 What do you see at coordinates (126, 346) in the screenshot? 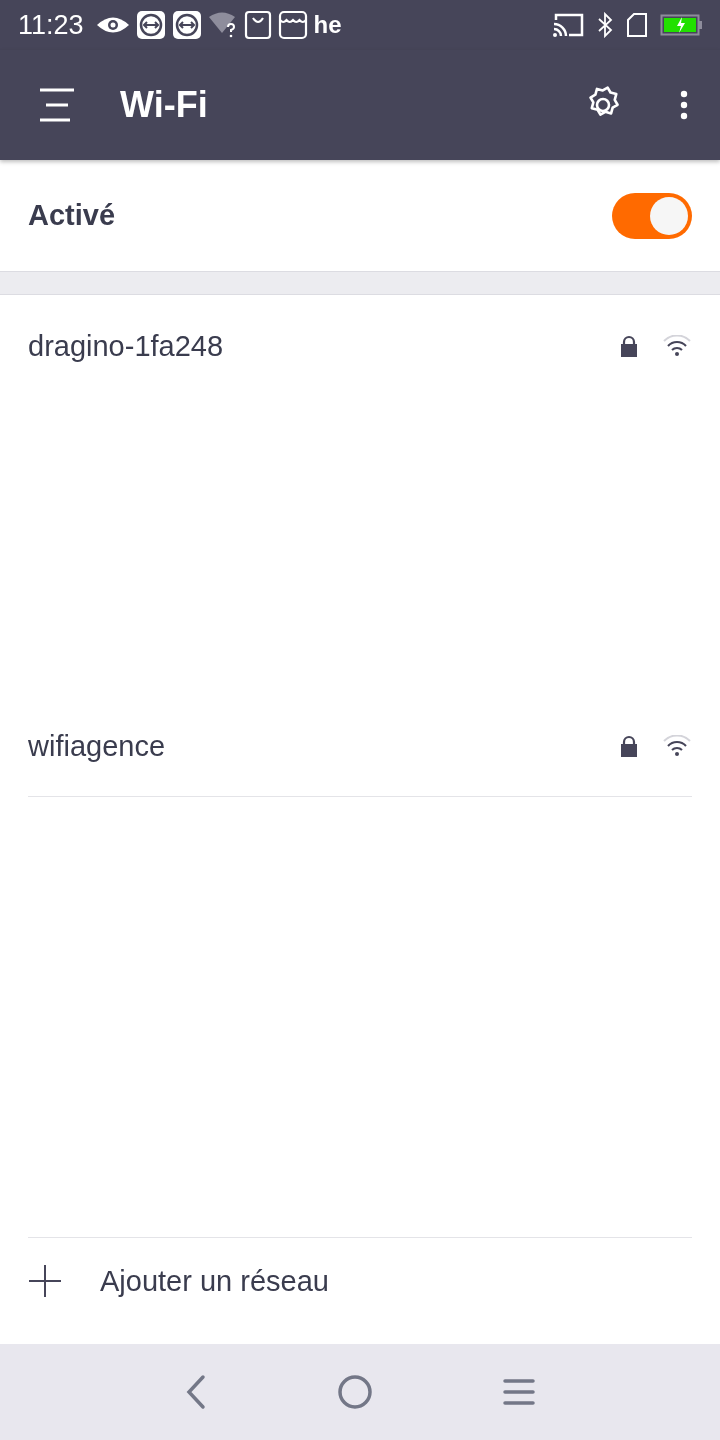
I see `network-name: dragino-1fa248` at bounding box center [126, 346].